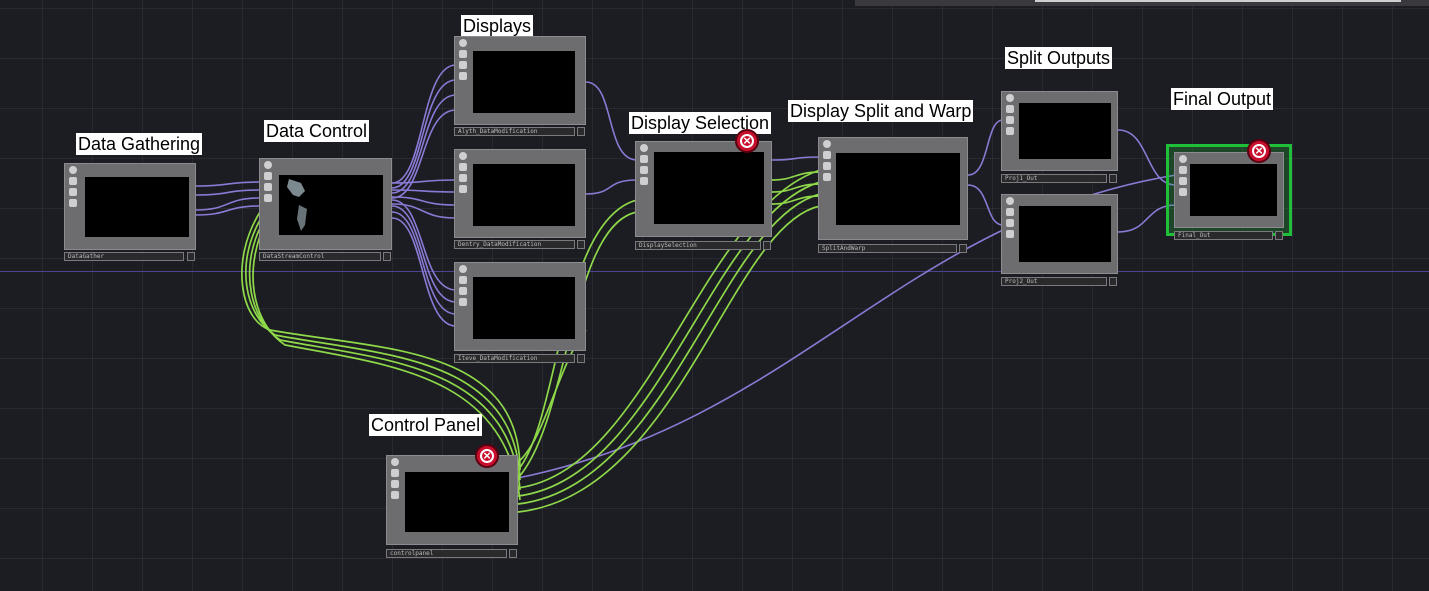 The height and width of the screenshot is (591, 1429). Describe the element at coordinates (514, 131) in the screenshot. I see `node-name: Alyth_DataModification` at that location.